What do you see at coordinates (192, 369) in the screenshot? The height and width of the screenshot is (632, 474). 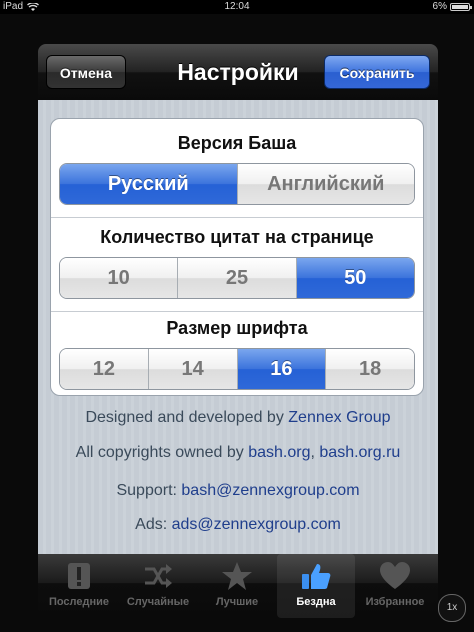 I see `font-size-option-14: 14` at bounding box center [192, 369].